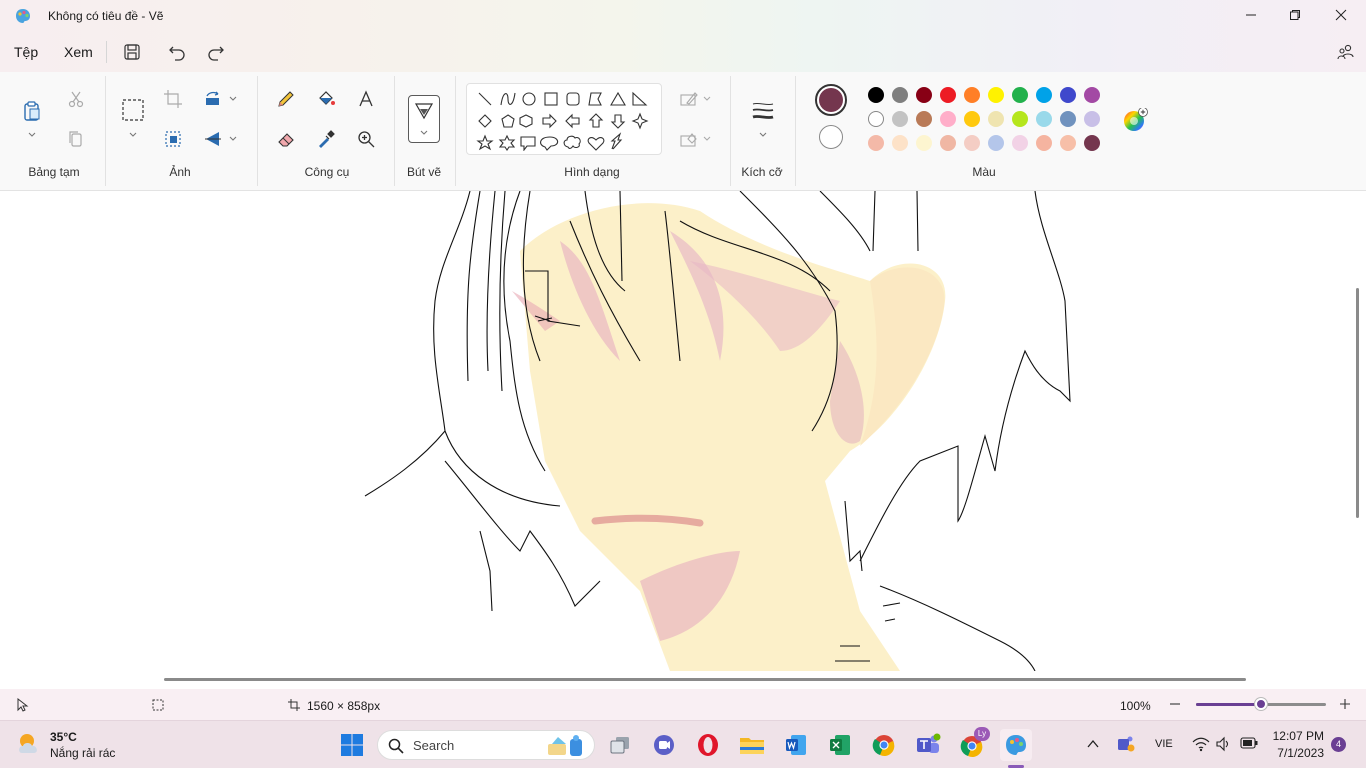 This screenshot has height=768, width=1366. Describe the element at coordinates (705, 679) in the screenshot. I see `horizontal-scrollbar` at that location.